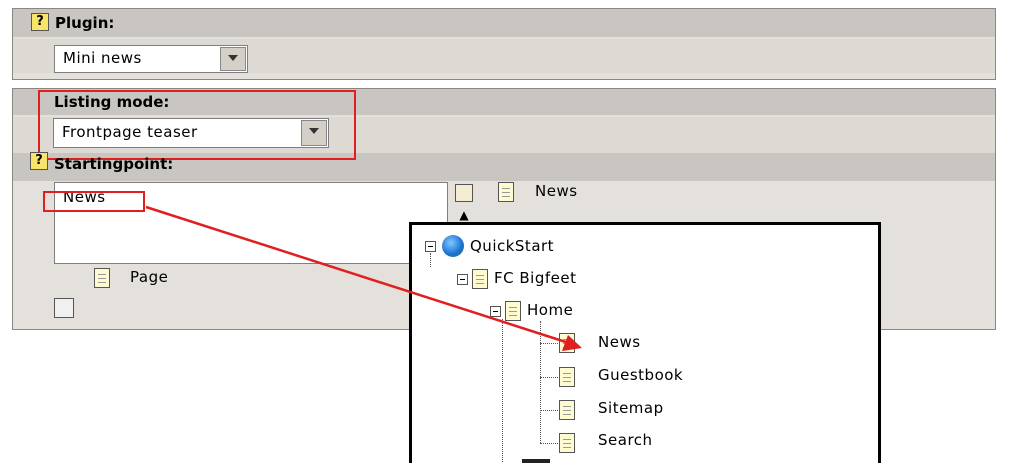  What do you see at coordinates (572, 343) in the screenshot?
I see `arrow-head` at bounding box center [572, 343].